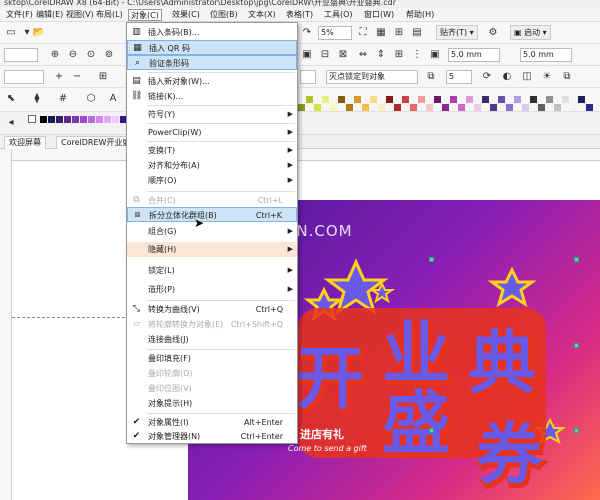 This screenshot has height=500, width=600. I want to click on align-icon: ⊞, so click(399, 55).